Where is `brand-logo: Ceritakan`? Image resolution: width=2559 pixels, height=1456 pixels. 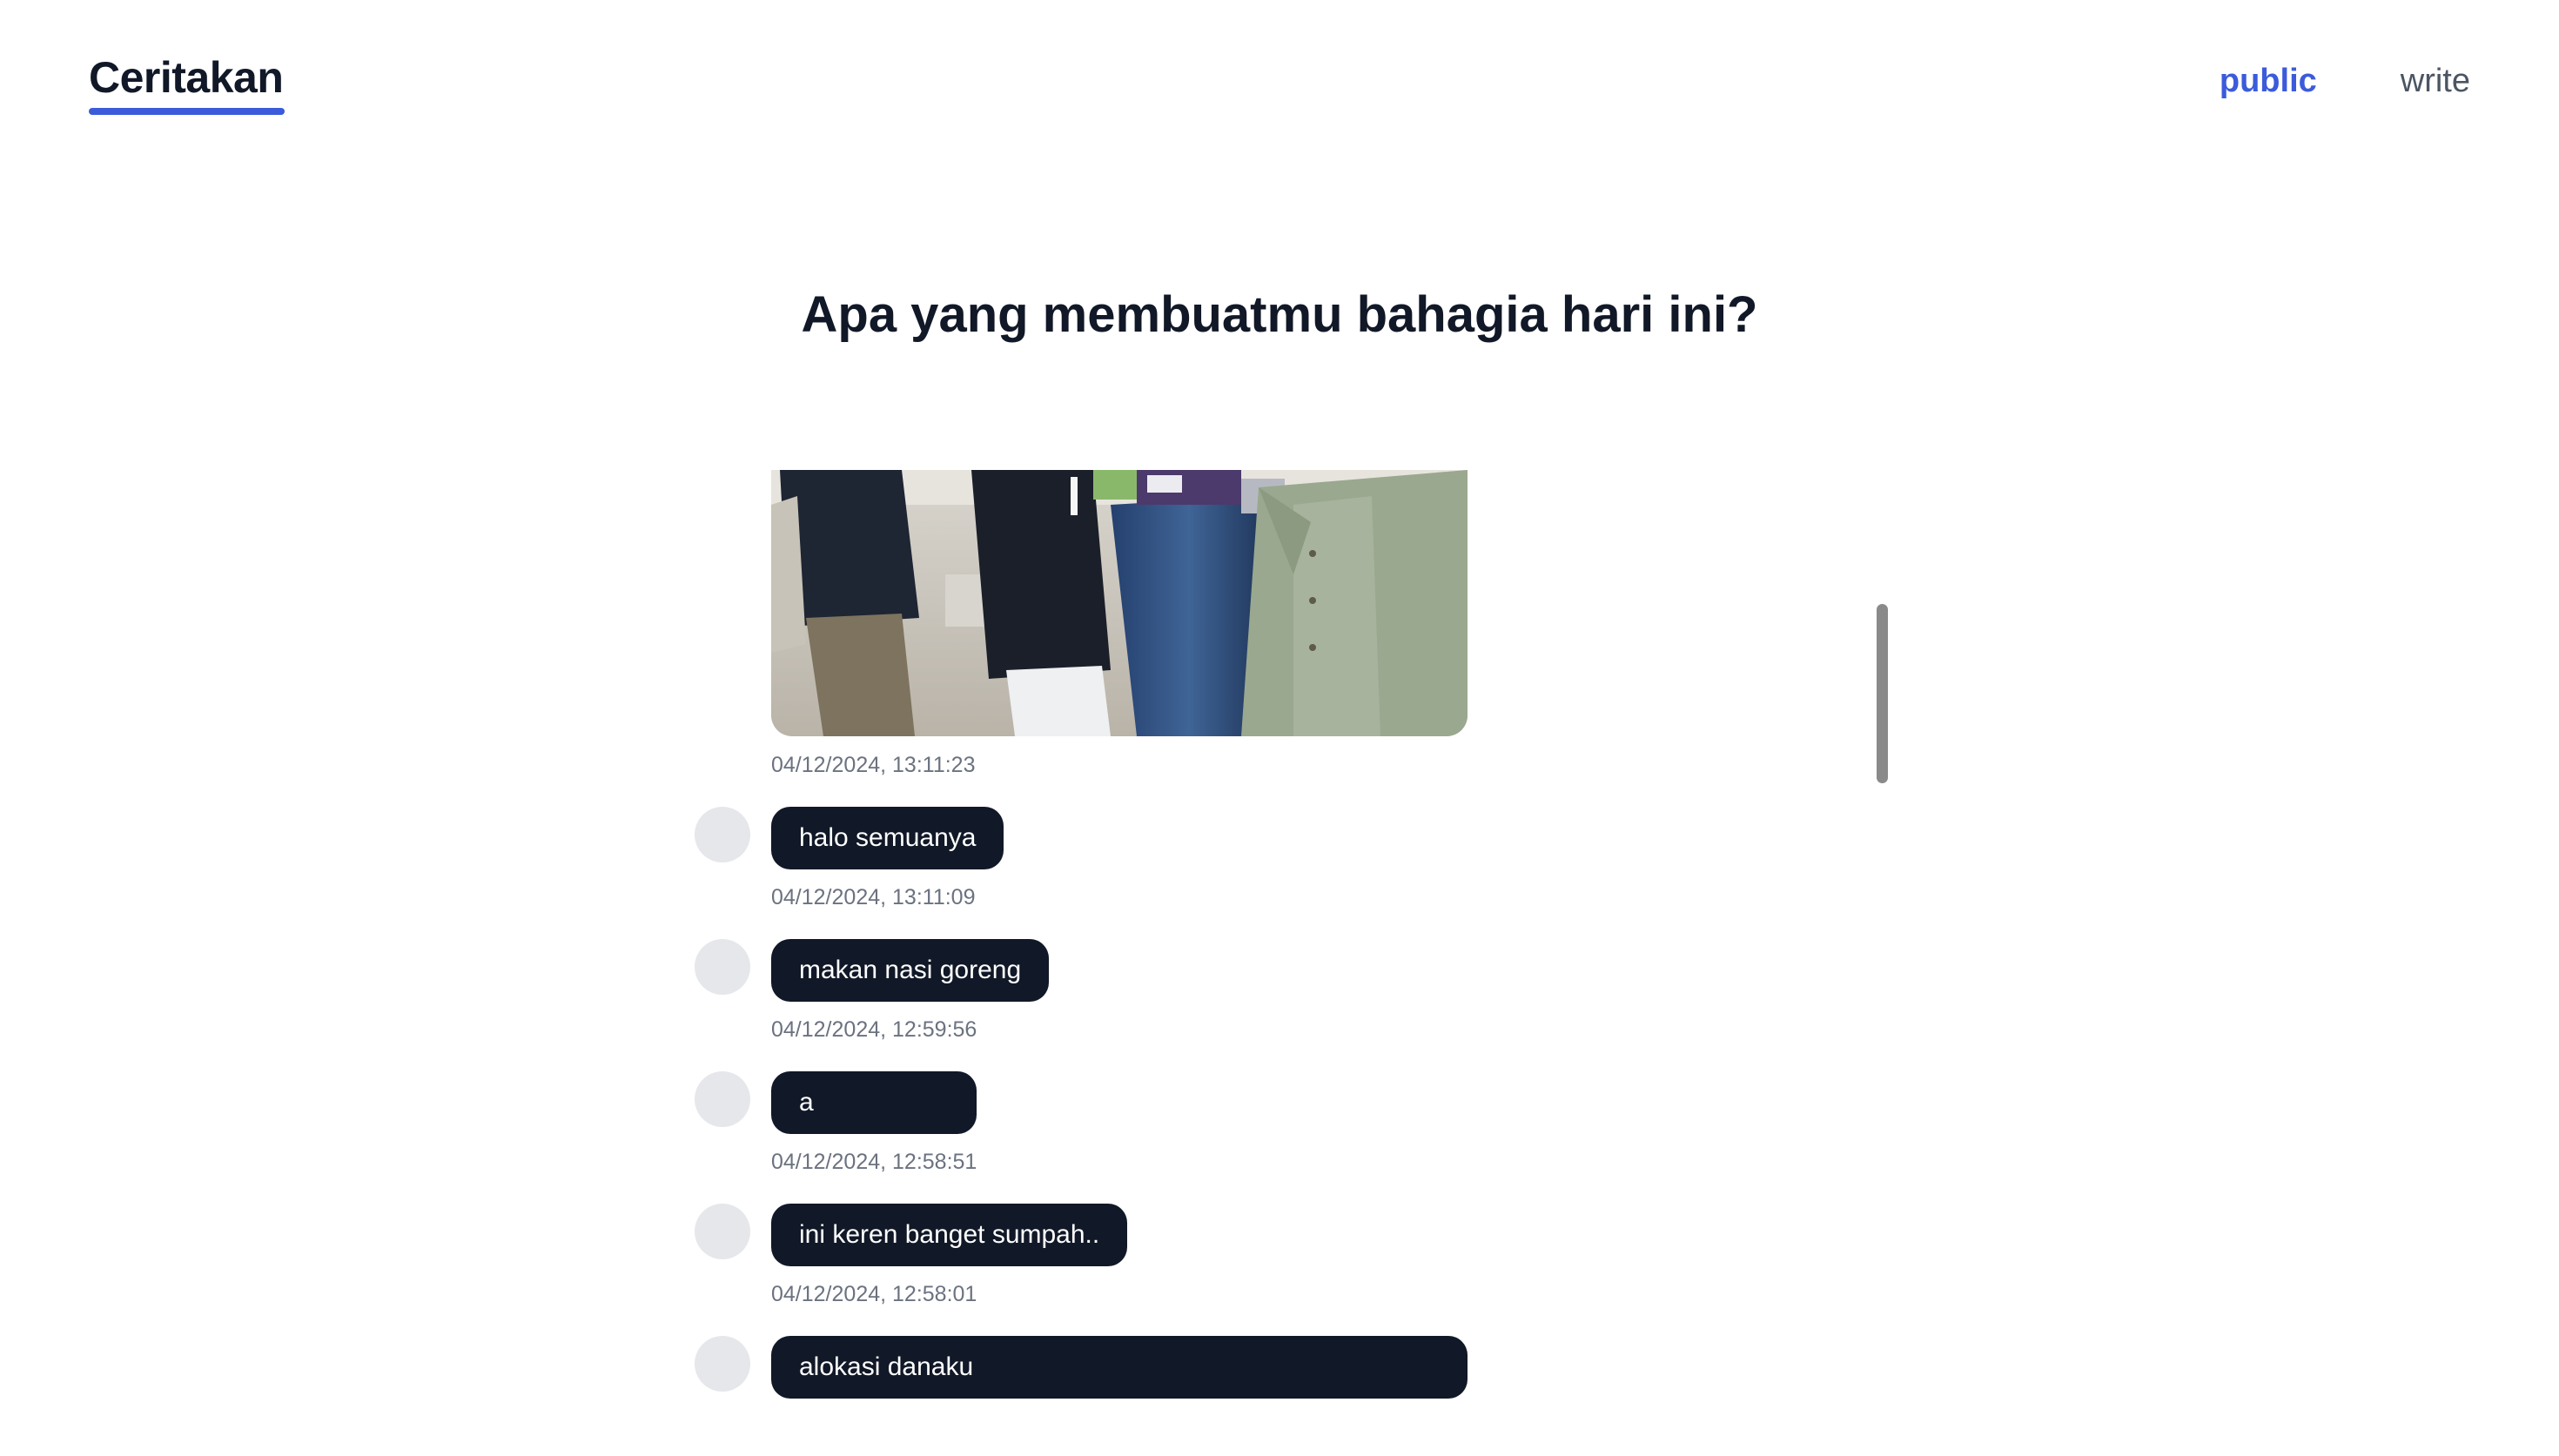
brand-logo: Ceritakan is located at coordinates (187, 77).